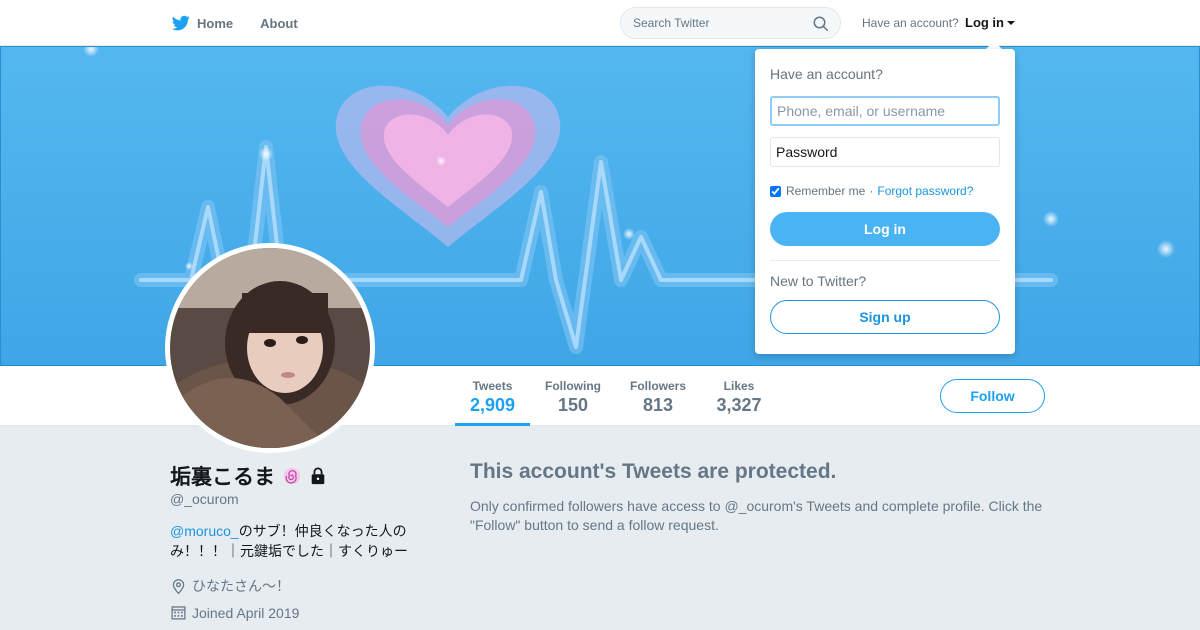 This screenshot has width=1200, height=630. I want to click on stat-tweets: Tweets 2,909, so click(492, 396).